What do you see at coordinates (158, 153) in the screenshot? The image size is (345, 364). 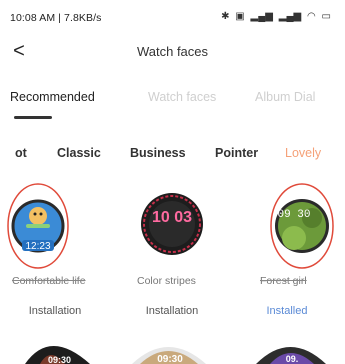 I see `category-business: Business` at bounding box center [158, 153].